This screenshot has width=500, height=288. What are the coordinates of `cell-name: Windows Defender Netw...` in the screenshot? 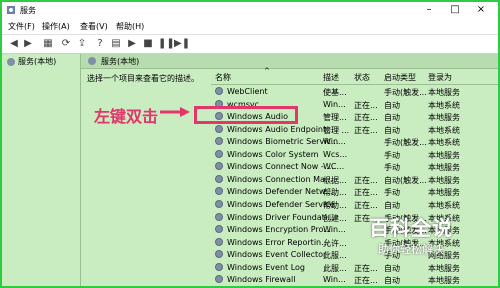 It's located at (280, 192).